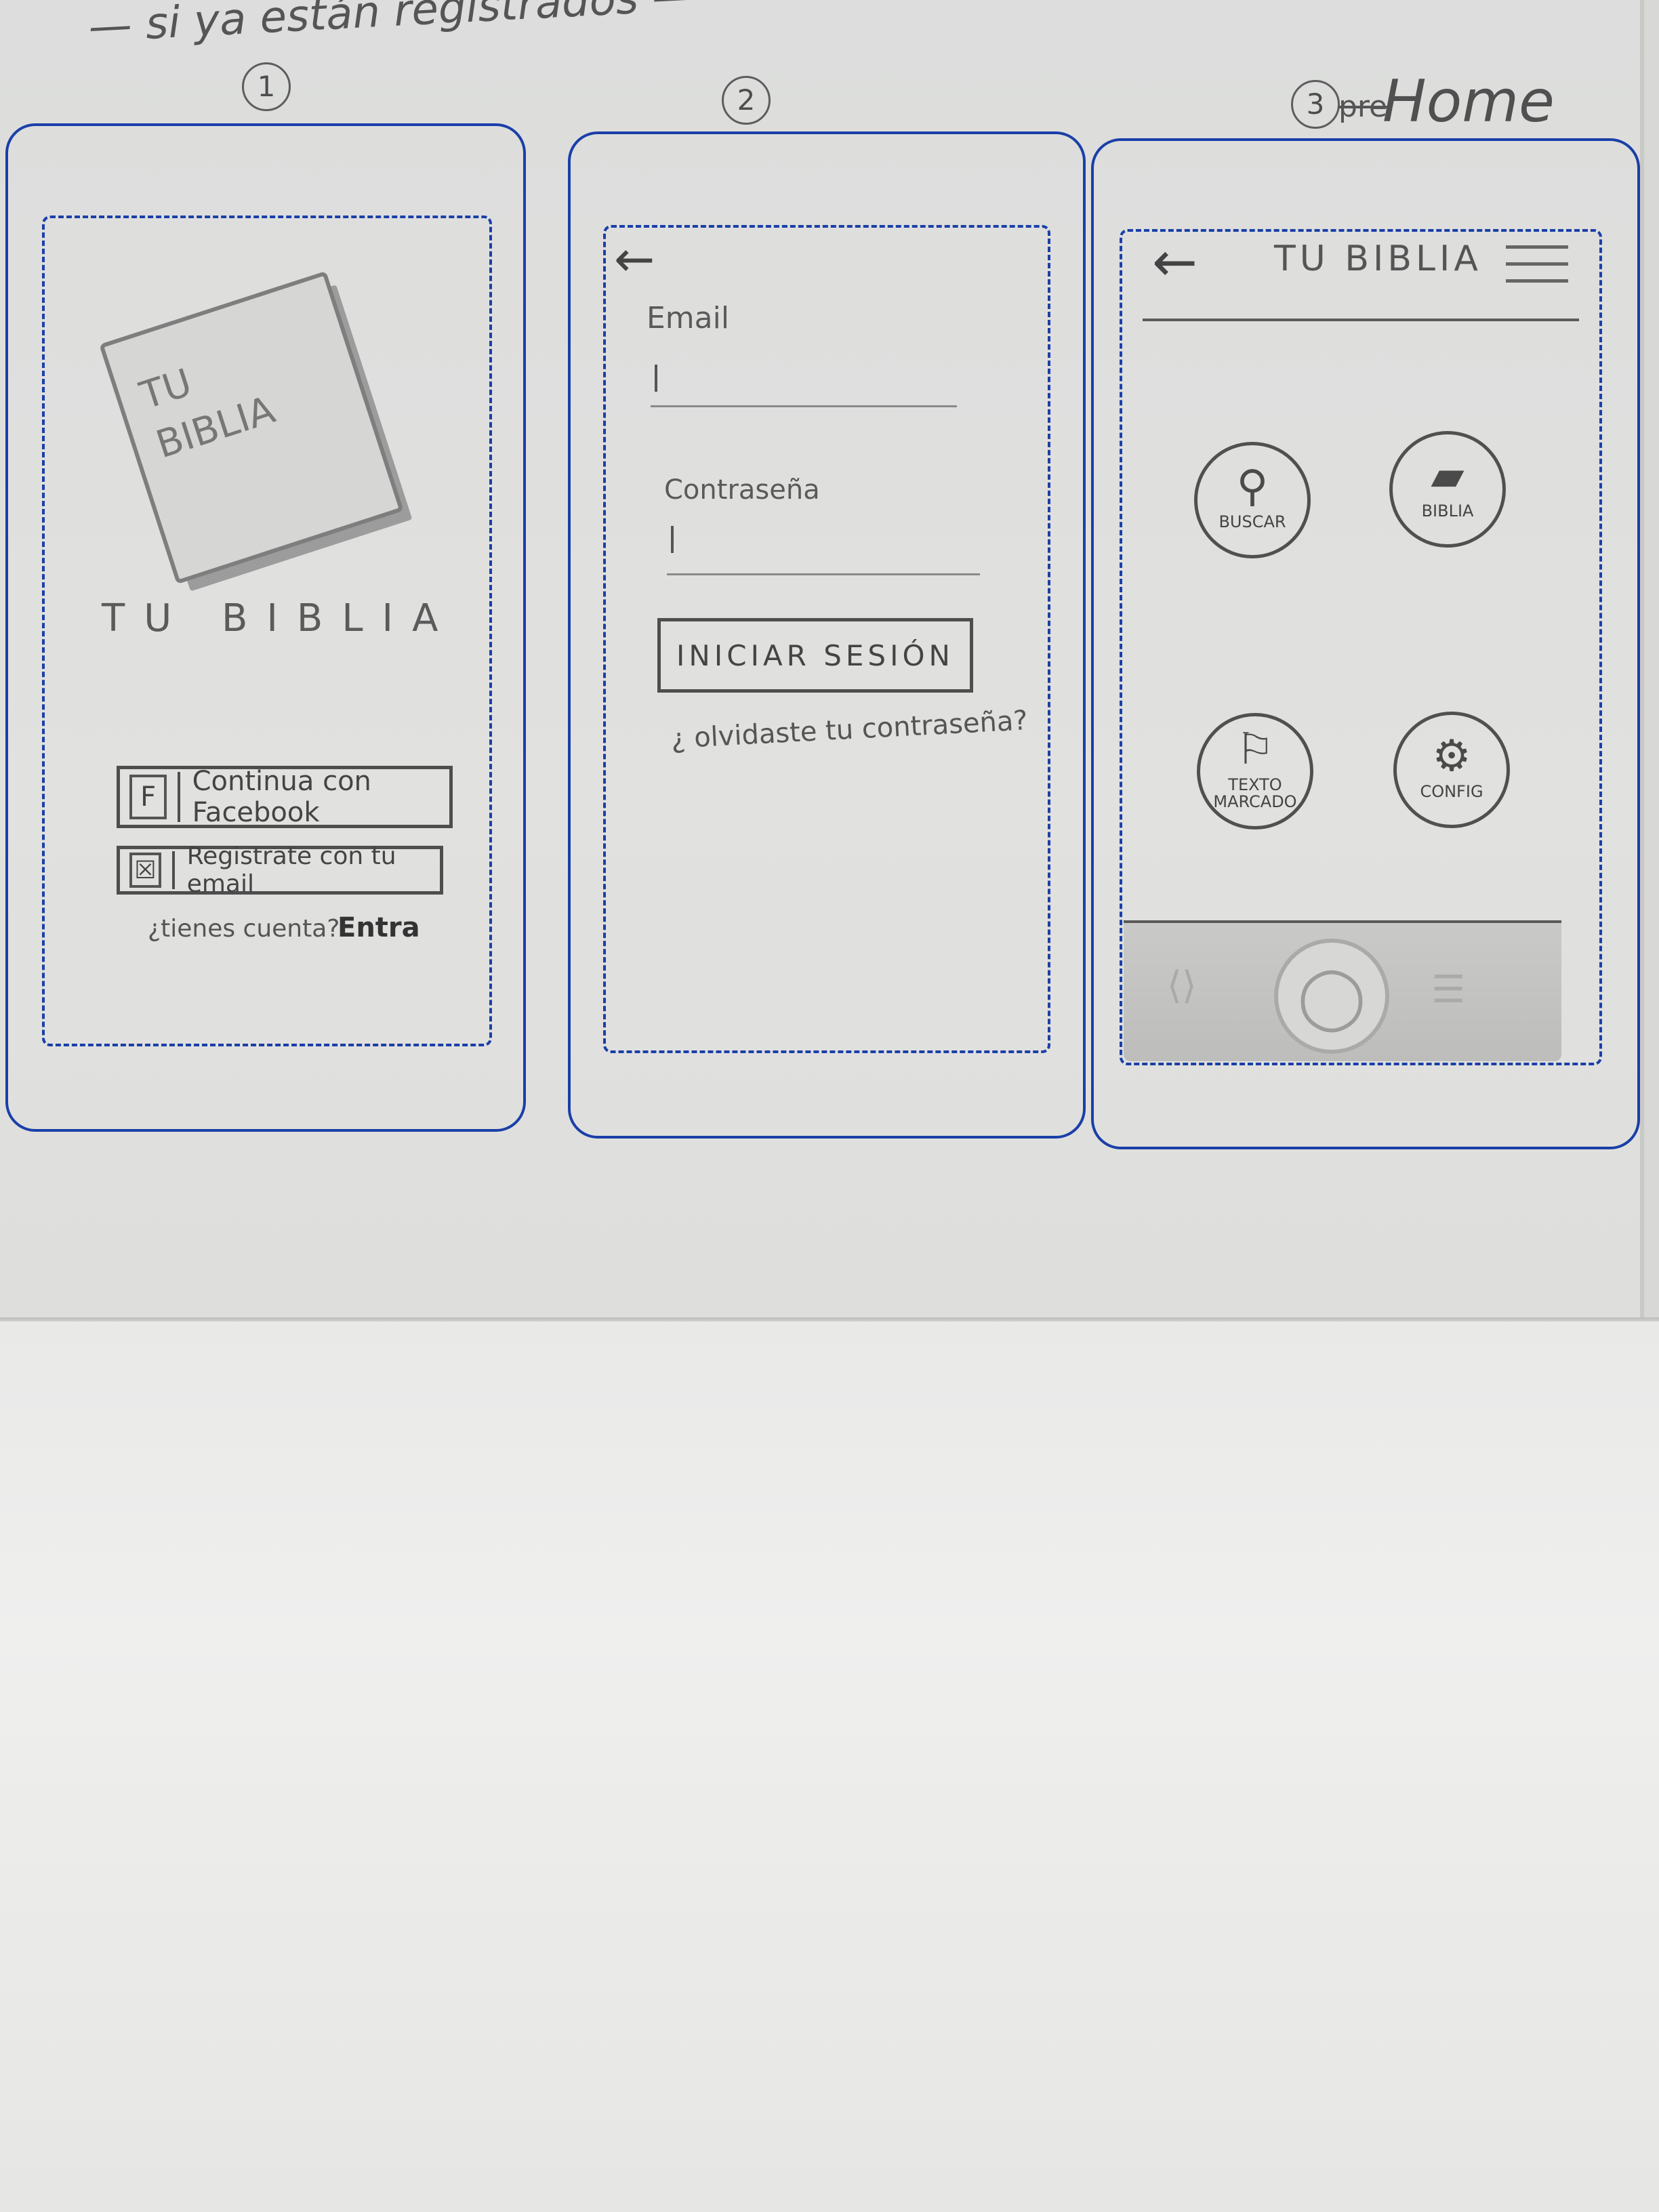 This screenshot has width=1659, height=2212. I want to click on login-button-label: INICIAR SESIÓN, so click(815, 655).